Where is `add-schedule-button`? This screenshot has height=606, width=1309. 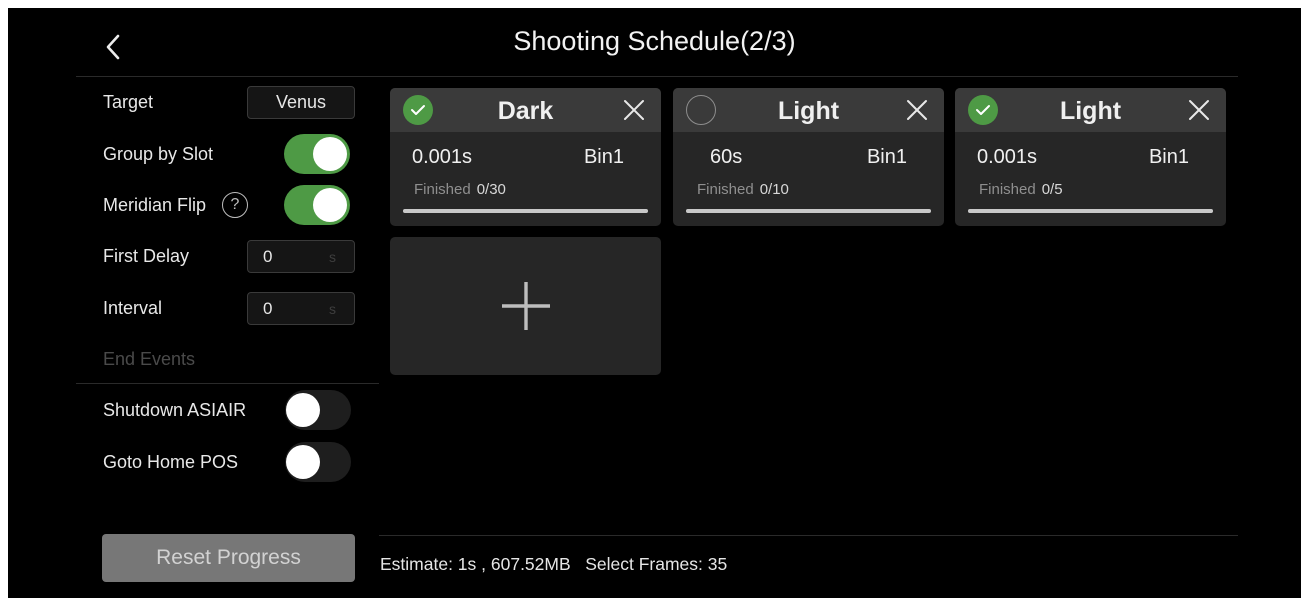
add-schedule-button is located at coordinates (525, 306).